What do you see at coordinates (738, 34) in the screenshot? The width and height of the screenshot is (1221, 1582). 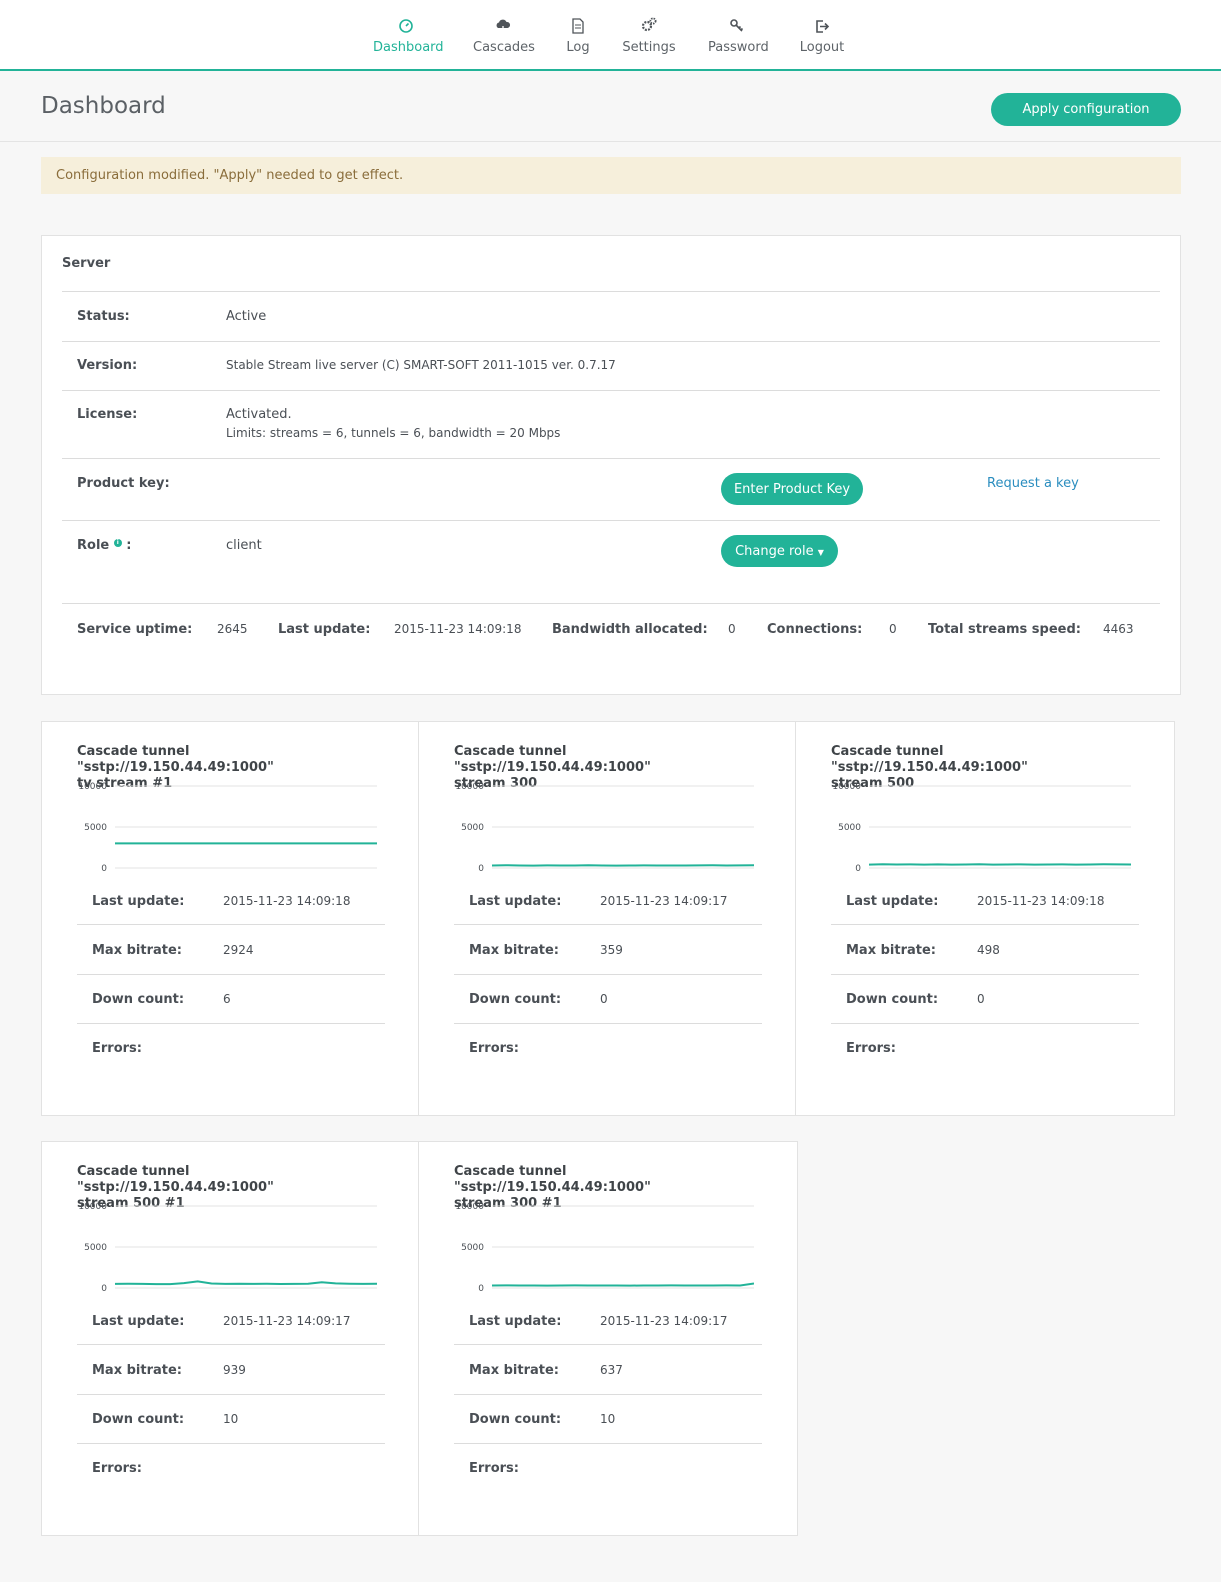 I see `nav-password: Password` at bounding box center [738, 34].